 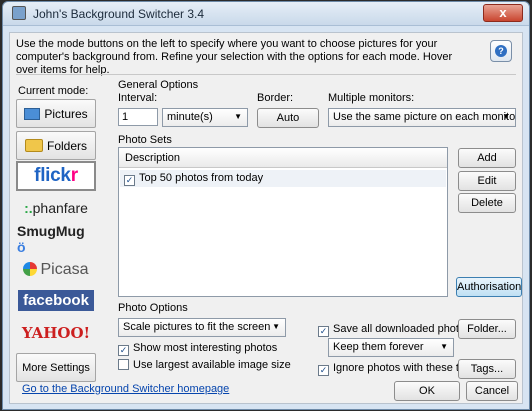 What do you see at coordinates (489, 287) in the screenshot?
I see `authorisation-button: Authorisation` at bounding box center [489, 287].